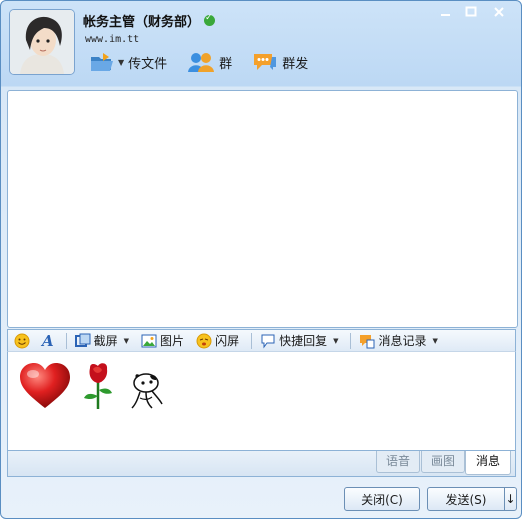 The image size is (522, 519). I want to click on group-send-button: 群发, so click(280, 62).